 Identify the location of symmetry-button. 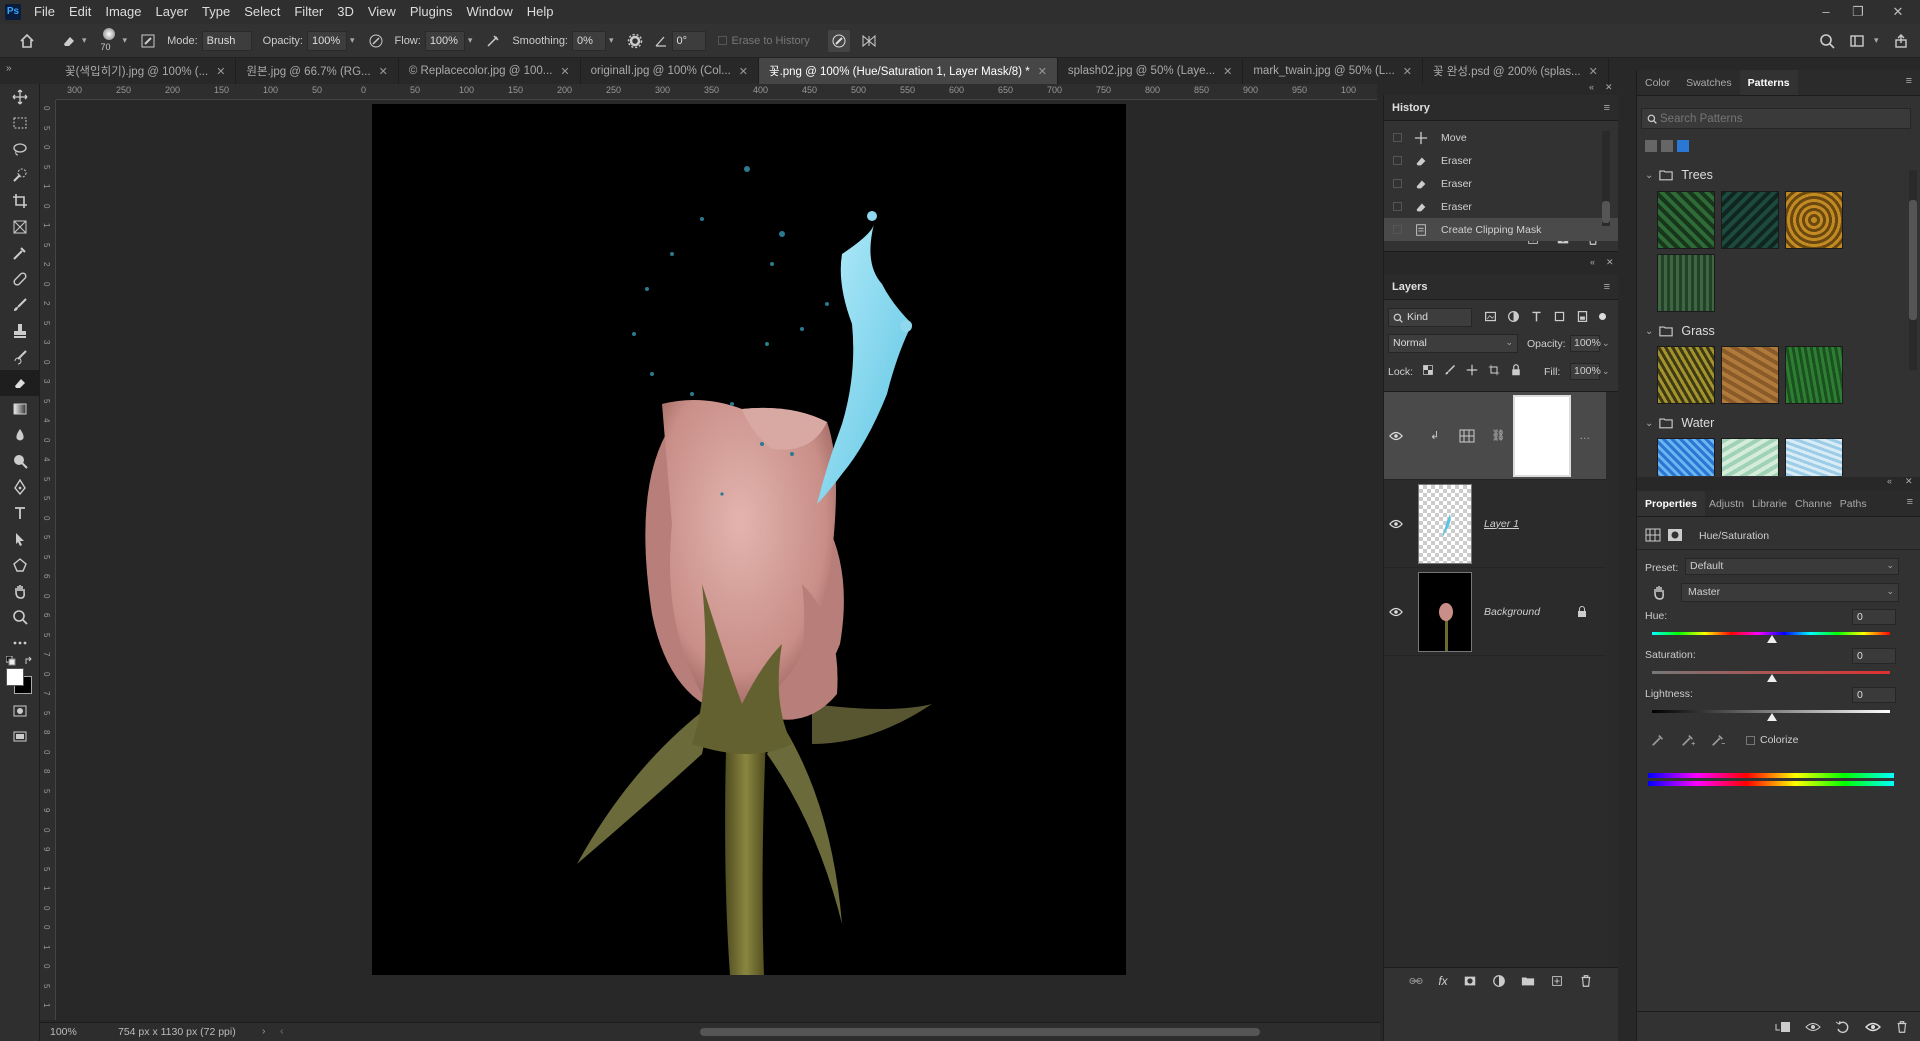
(869, 41).